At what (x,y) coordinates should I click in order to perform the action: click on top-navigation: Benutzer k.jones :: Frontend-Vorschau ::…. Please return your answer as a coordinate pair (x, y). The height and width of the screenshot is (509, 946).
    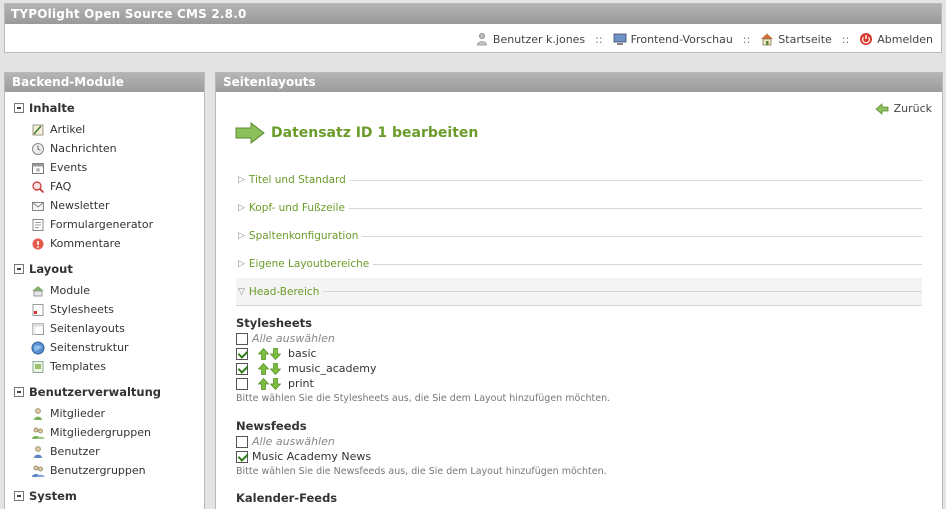
    Looking at the image, I should click on (704, 39).